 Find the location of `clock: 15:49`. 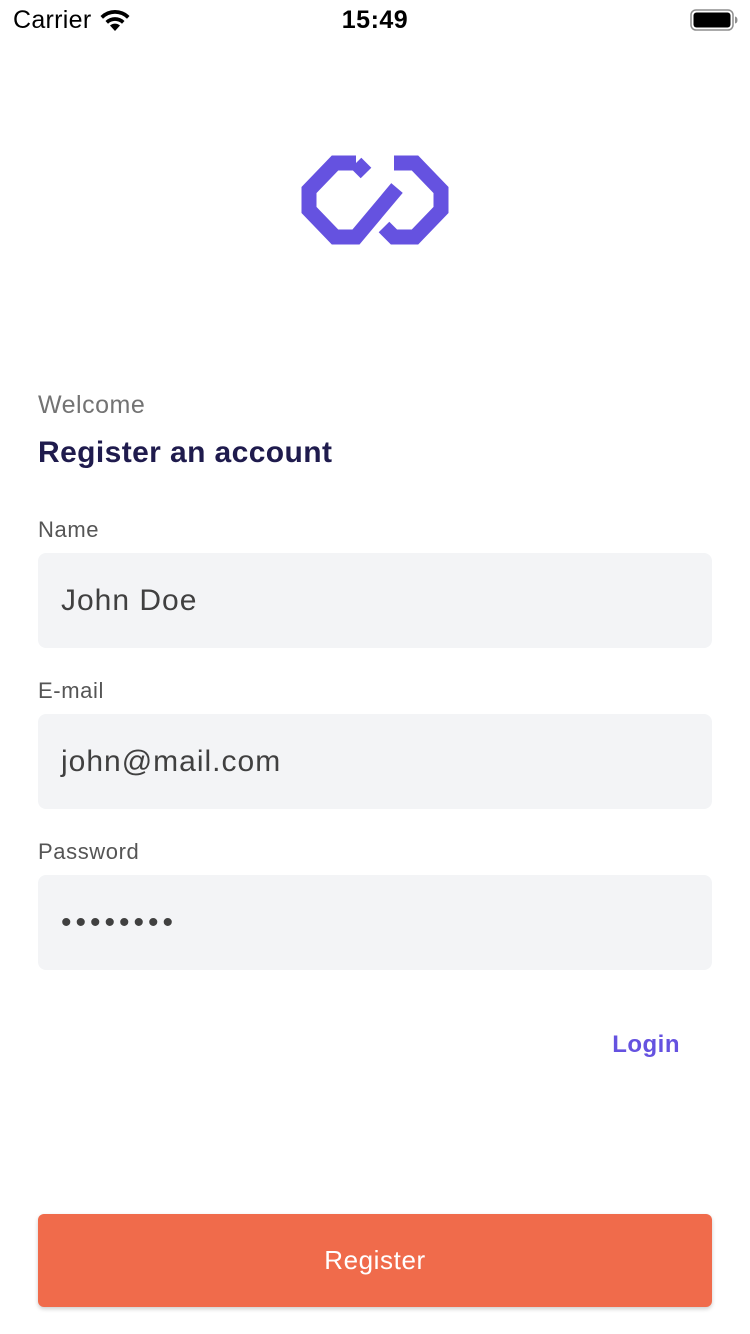

clock: 15:49 is located at coordinates (375, 20).